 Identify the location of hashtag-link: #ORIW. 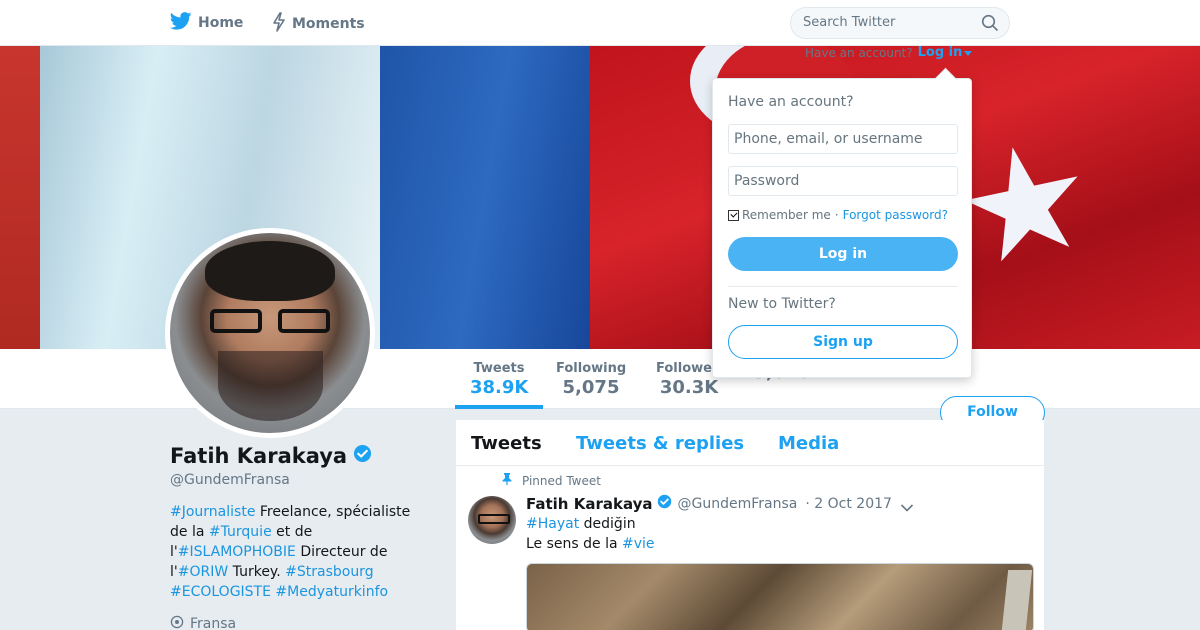
(203, 572).